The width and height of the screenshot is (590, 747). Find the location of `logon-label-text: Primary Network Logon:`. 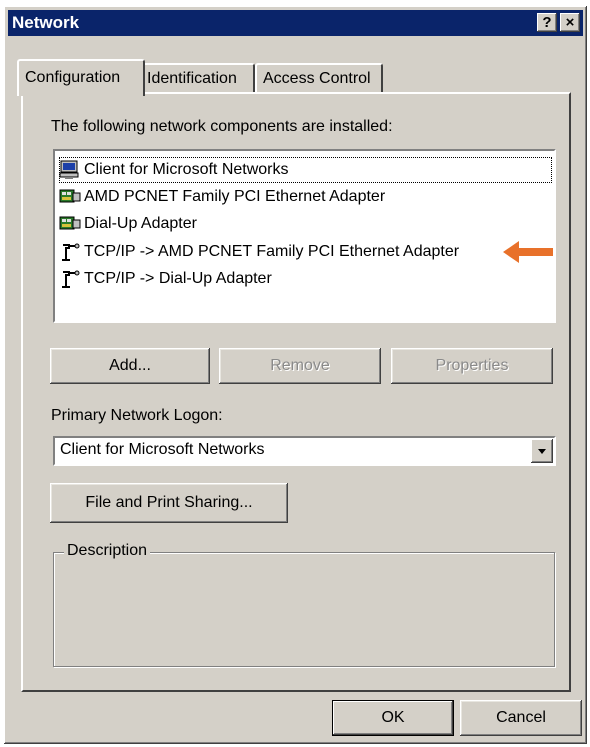

logon-label-text: Primary Network Logon: is located at coordinates (137, 415).